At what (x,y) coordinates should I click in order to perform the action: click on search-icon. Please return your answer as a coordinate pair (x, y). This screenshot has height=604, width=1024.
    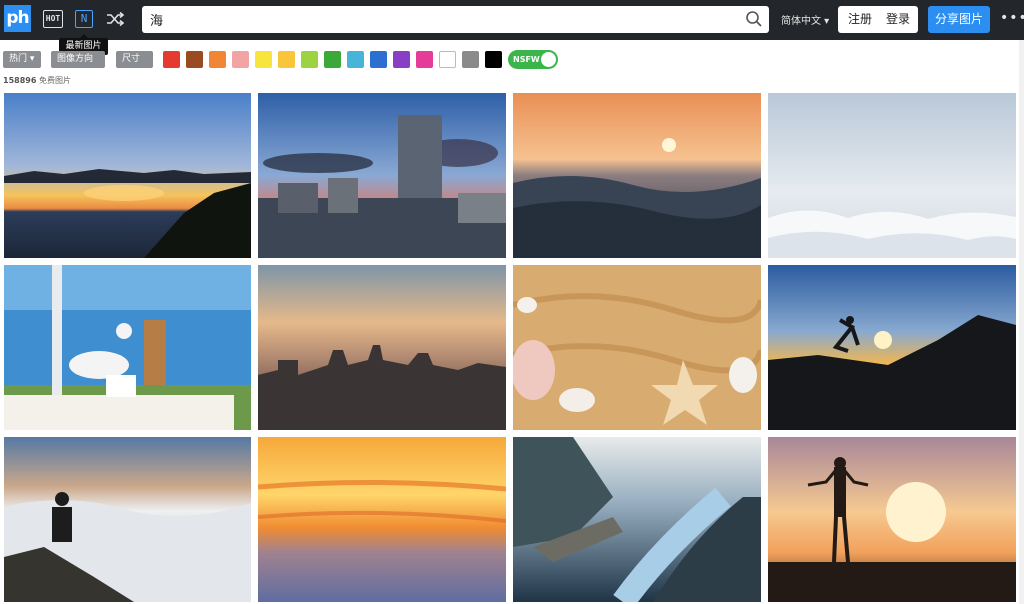
    Looking at the image, I should click on (754, 19).